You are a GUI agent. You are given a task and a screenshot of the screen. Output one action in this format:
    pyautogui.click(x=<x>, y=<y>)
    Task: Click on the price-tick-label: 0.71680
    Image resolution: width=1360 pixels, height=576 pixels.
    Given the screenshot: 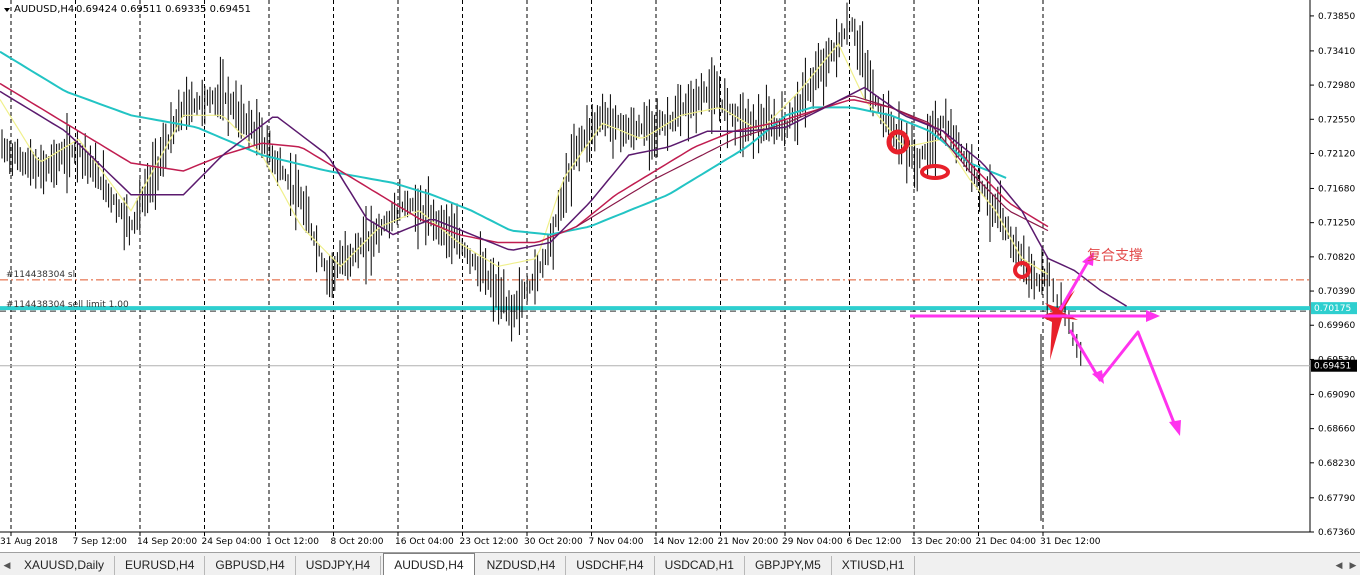 What is the action you would take?
    pyautogui.click(x=1336, y=189)
    